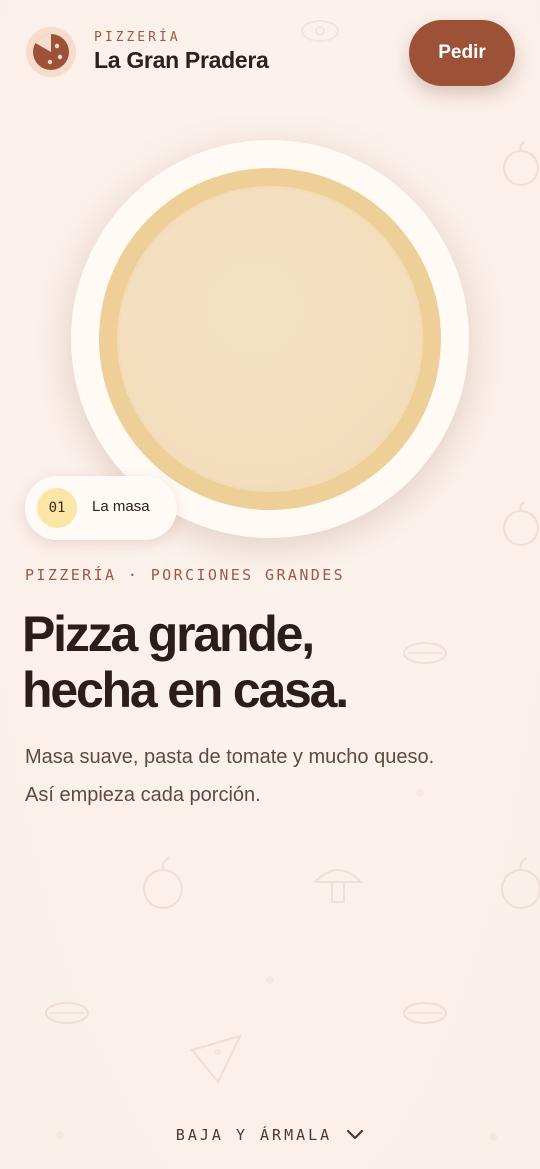 This screenshot has height=1169, width=540. What do you see at coordinates (121, 506) in the screenshot?
I see `step-label: La masa` at bounding box center [121, 506].